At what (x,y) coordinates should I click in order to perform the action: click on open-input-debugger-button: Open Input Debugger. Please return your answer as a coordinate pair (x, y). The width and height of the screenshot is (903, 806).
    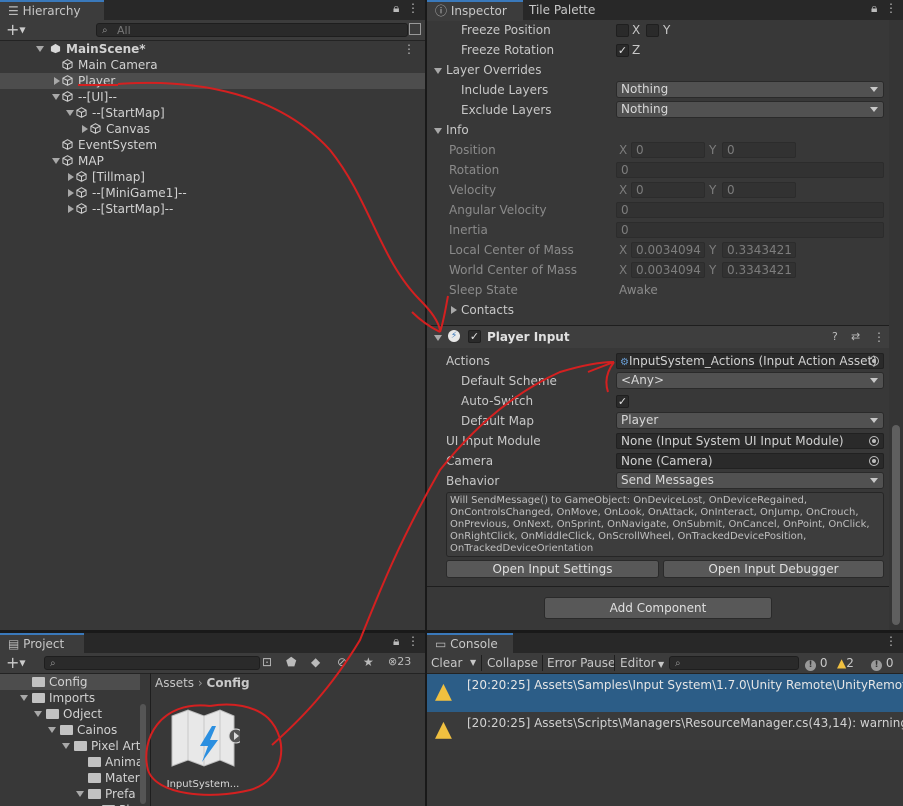
    Looking at the image, I should click on (773, 569).